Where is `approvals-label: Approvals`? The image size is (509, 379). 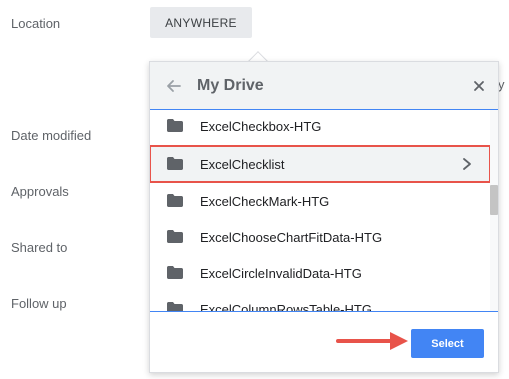
approvals-label: Approvals is located at coordinates (40, 191).